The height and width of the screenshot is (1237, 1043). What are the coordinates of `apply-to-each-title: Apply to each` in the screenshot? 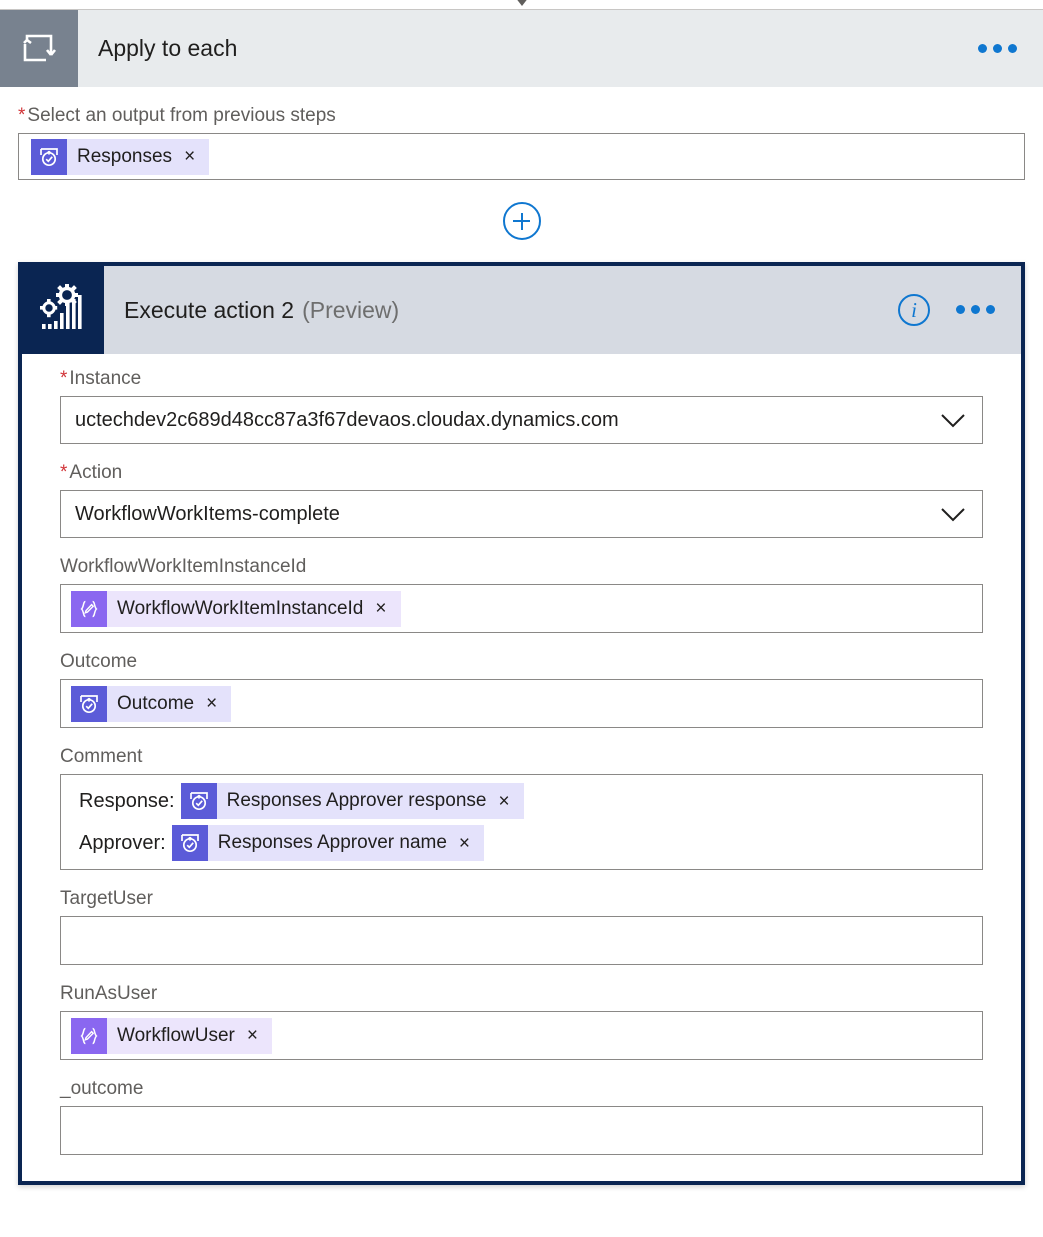 It's located at (168, 48).